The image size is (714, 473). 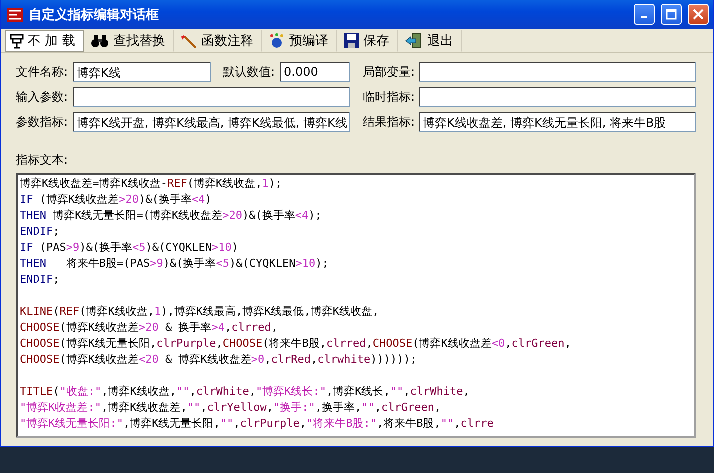 What do you see at coordinates (171, 216) in the screenshot?
I see `code-line: THEN 博弈K线无量长阳=(博弈K线收盘差>20)&(换手率<4);` at bounding box center [171, 216].